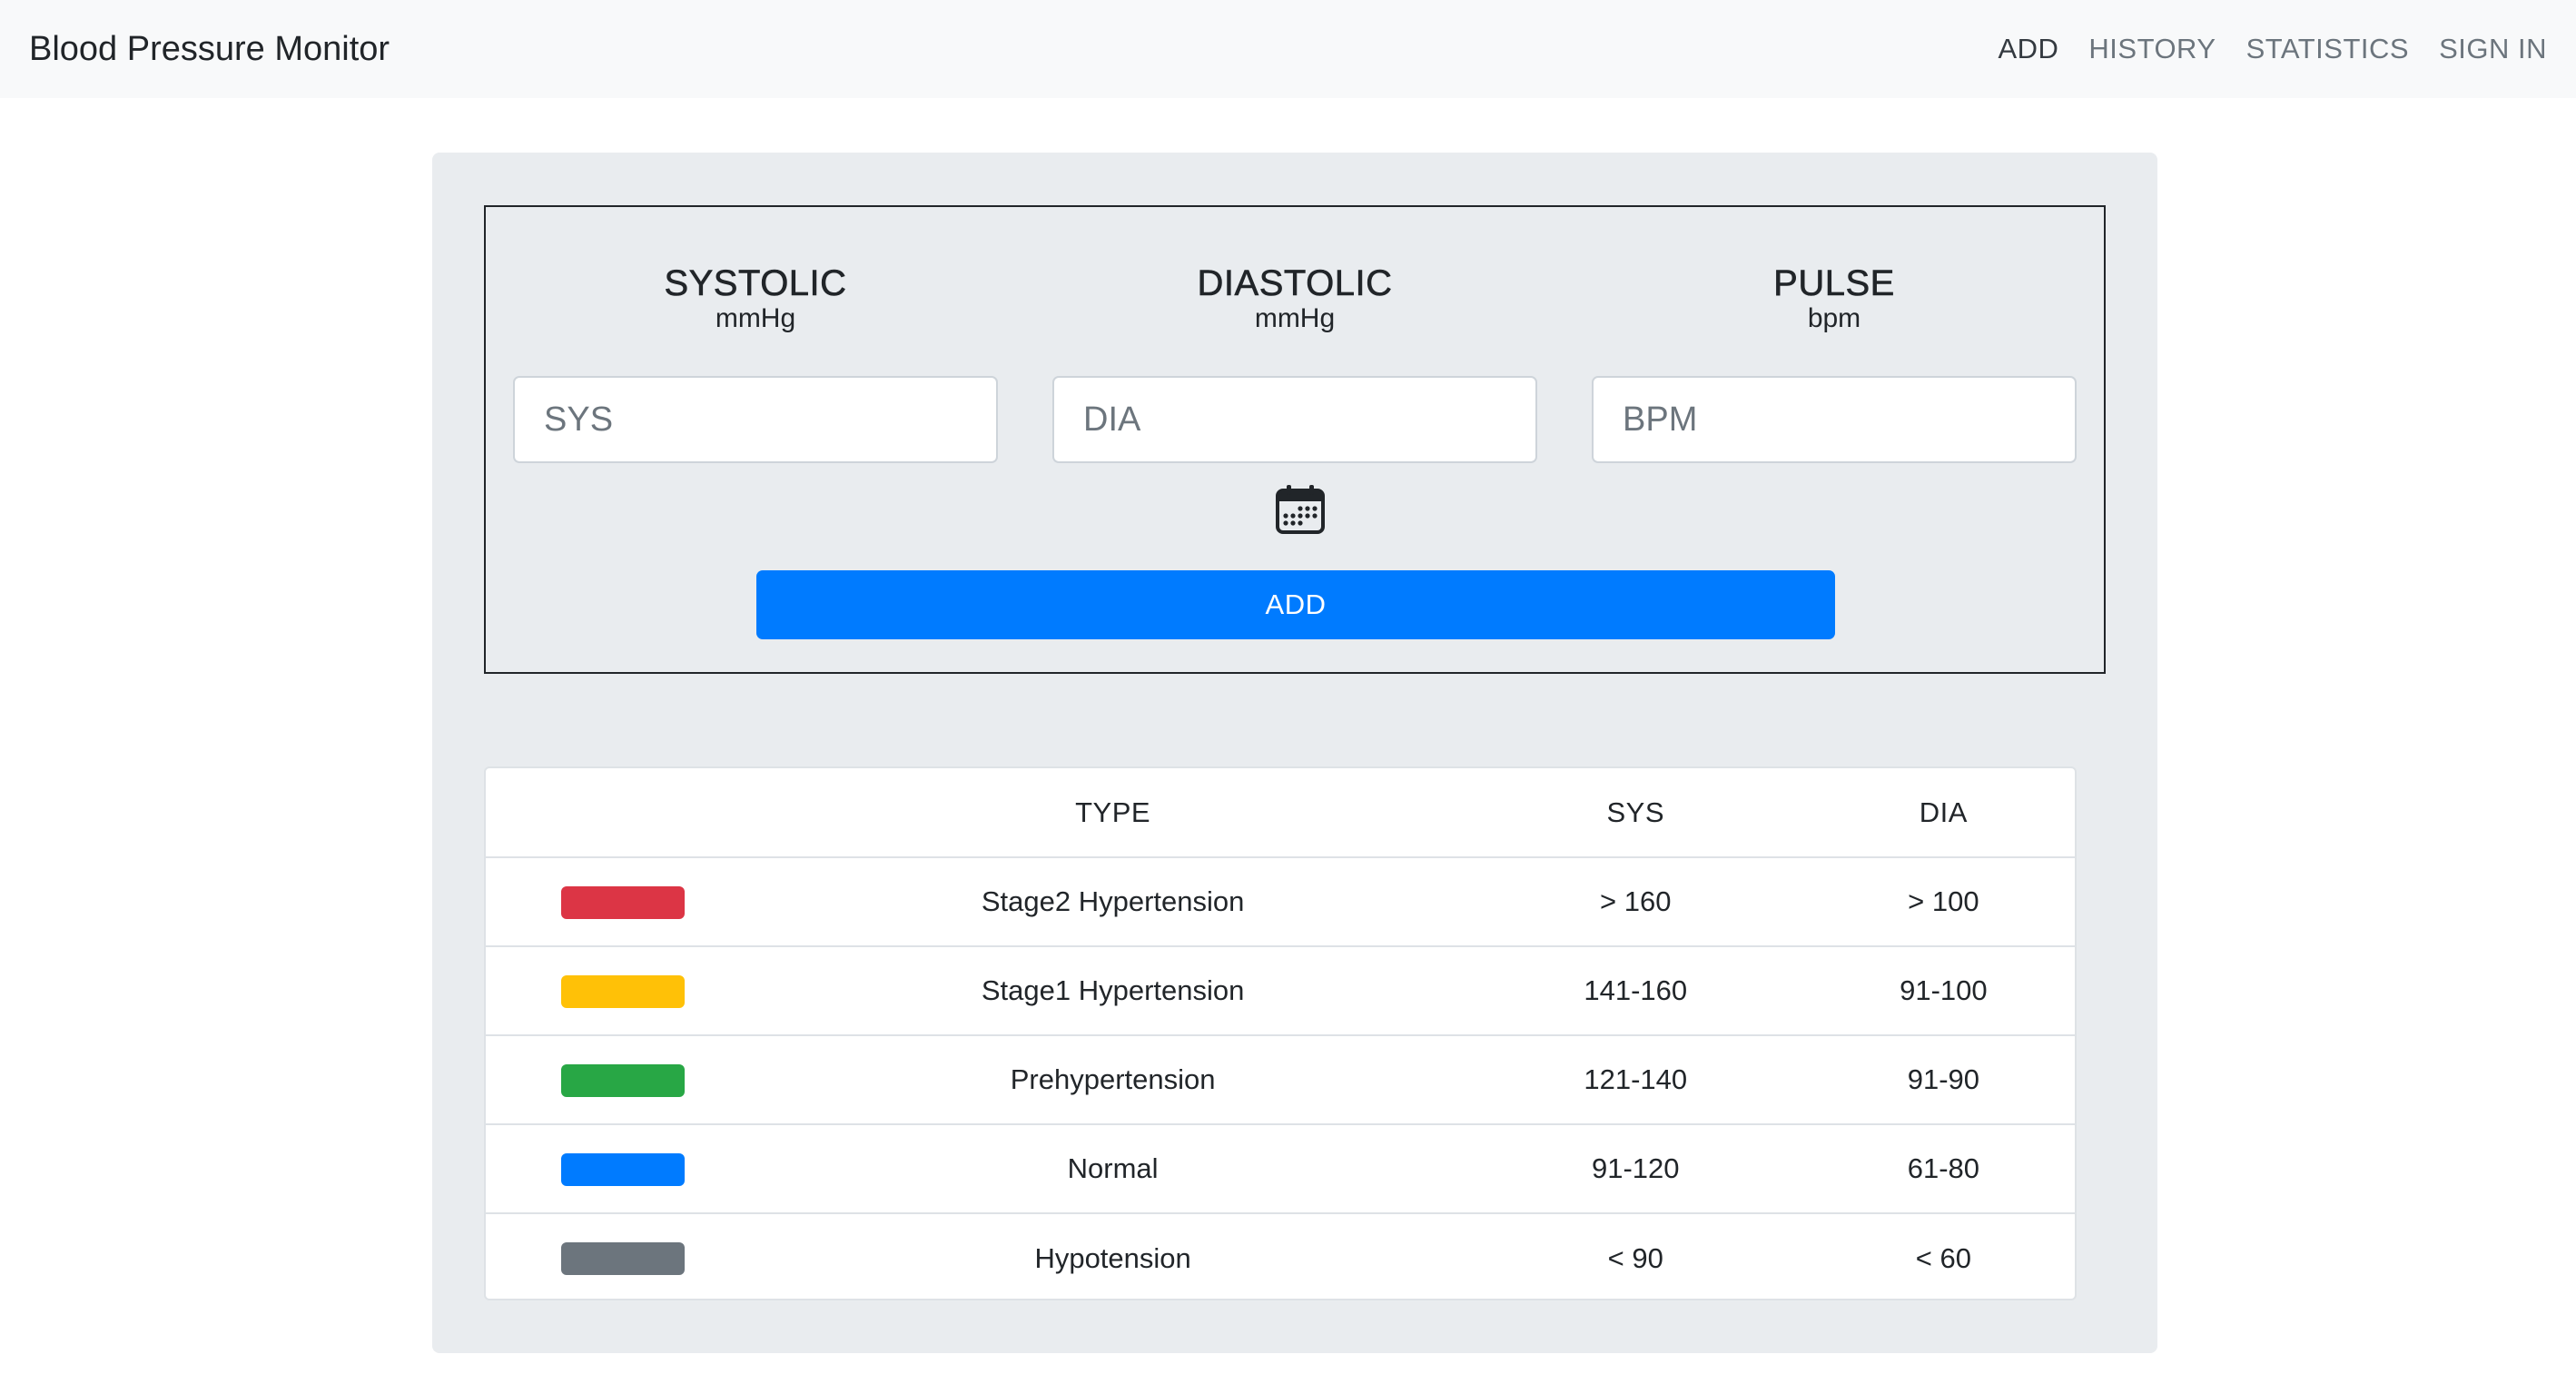 Image resolution: width=2576 pixels, height=1384 pixels. I want to click on nav-links: ADD HISTORY STATISTICS SIGN IN, so click(2257, 49).